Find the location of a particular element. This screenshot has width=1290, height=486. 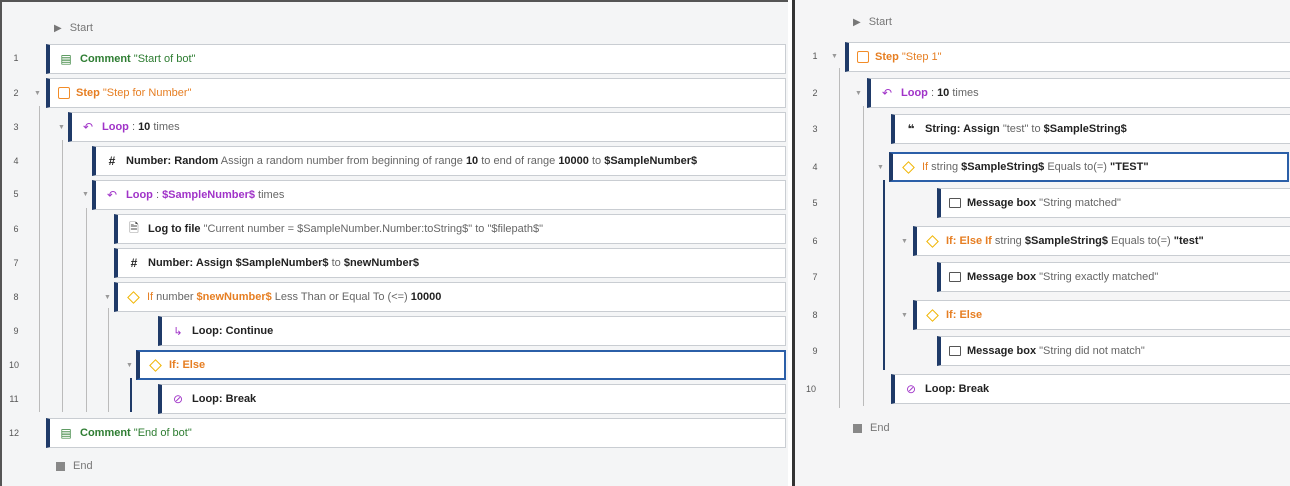

quote-icon: ❝ is located at coordinates (911, 129).